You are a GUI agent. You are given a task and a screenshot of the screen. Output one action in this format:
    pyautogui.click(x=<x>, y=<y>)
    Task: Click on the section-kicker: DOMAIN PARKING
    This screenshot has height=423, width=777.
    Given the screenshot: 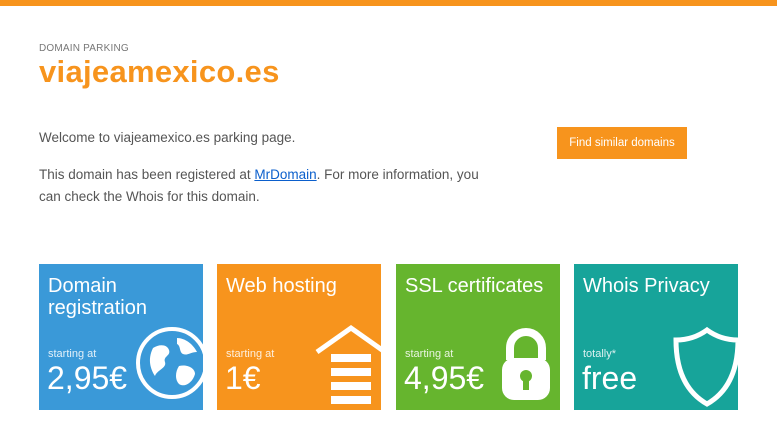 What is the action you would take?
    pyautogui.click(x=84, y=48)
    